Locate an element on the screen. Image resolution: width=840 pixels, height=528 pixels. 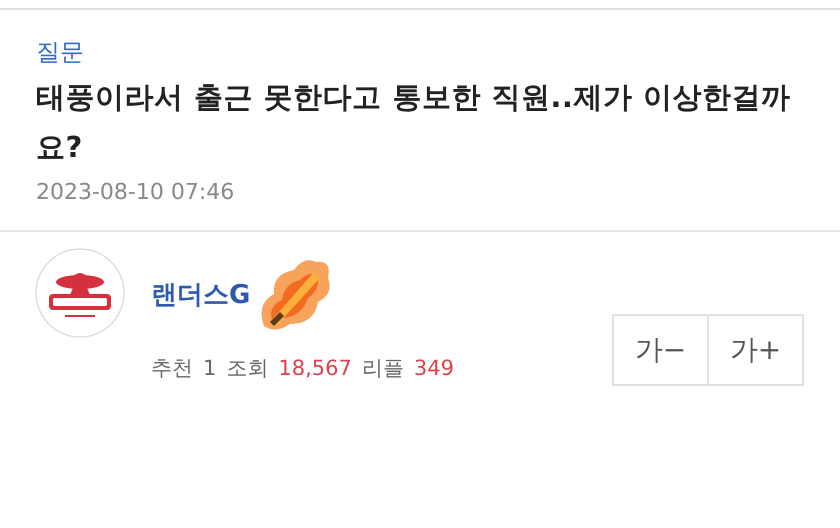
stat-label: 조회 is located at coordinates (247, 368).